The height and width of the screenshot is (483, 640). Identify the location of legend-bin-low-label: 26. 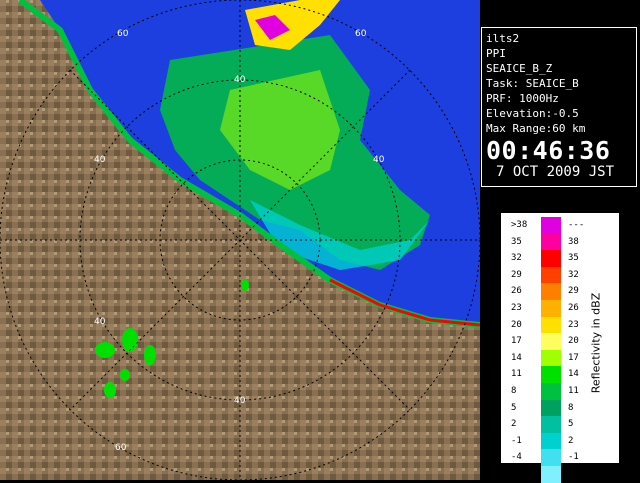
(516, 291).